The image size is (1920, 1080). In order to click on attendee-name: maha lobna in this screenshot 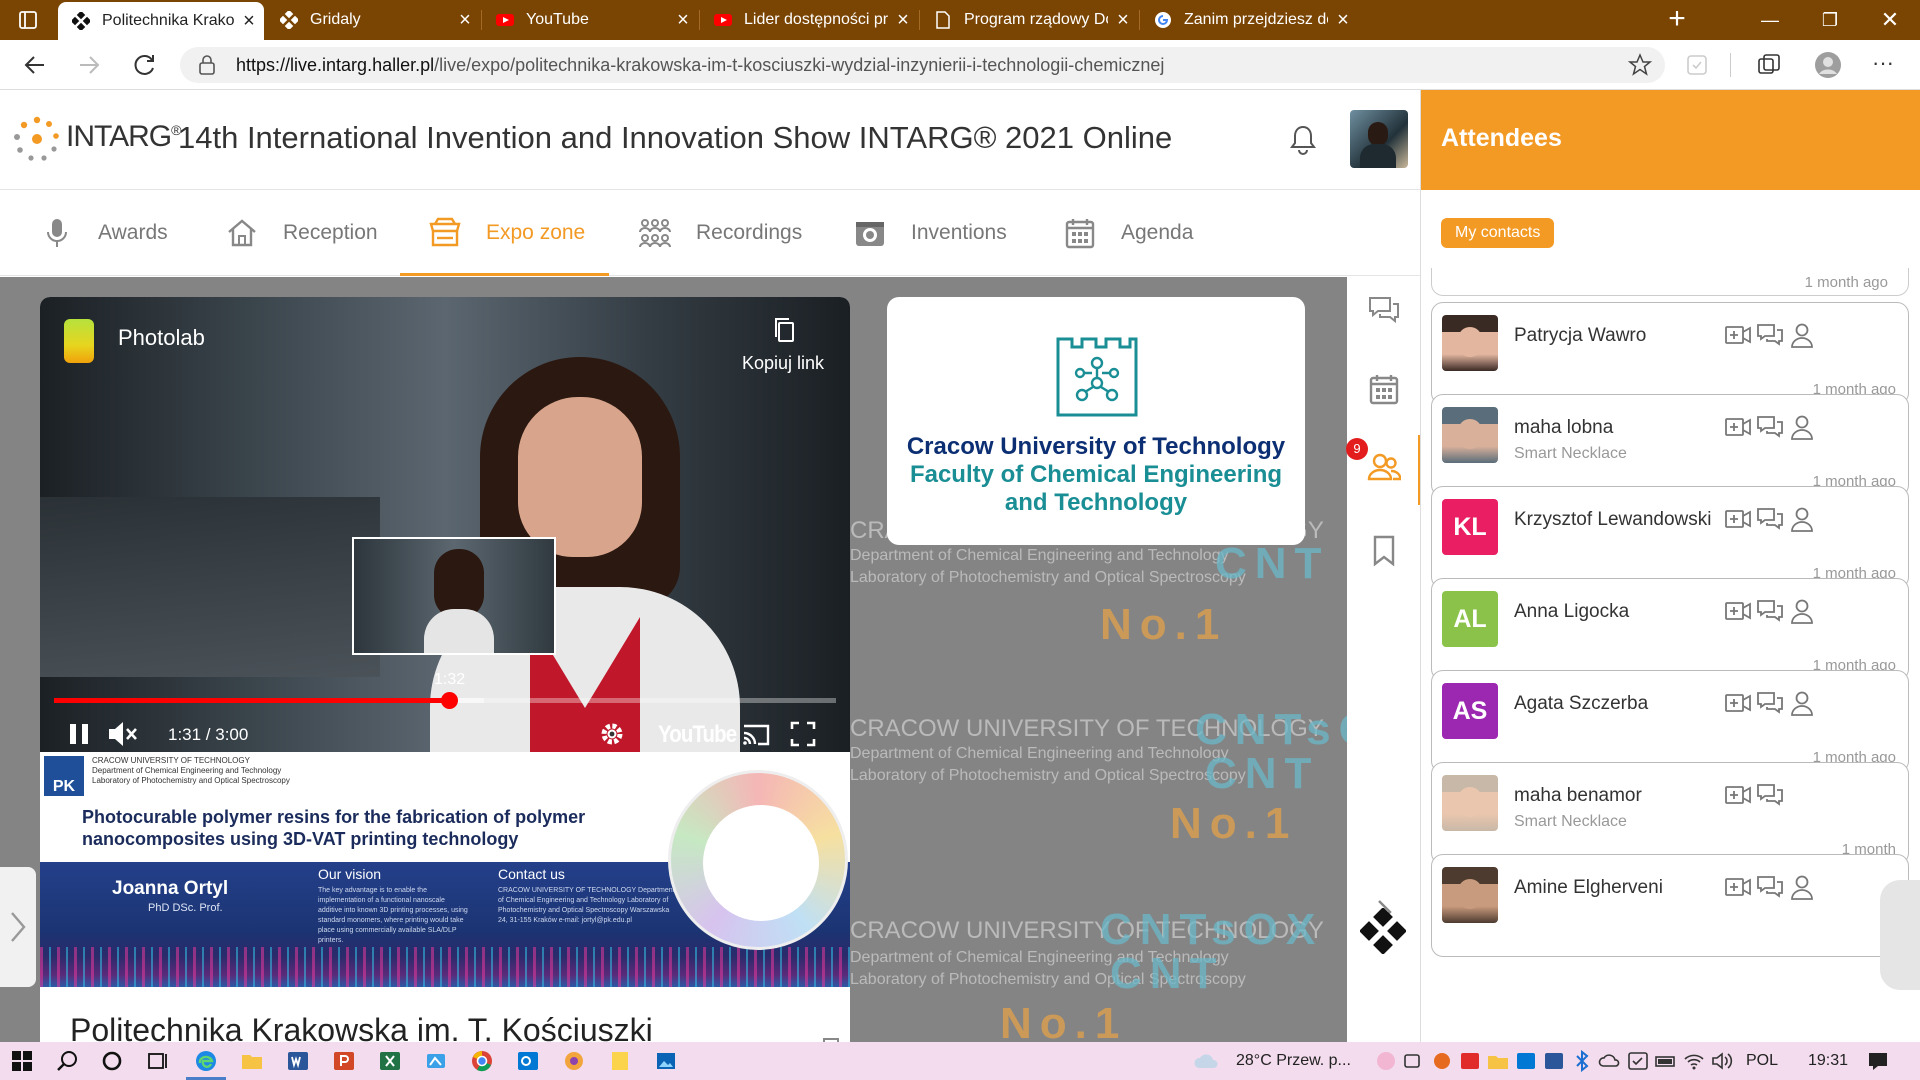, I will do `click(1563, 428)`.